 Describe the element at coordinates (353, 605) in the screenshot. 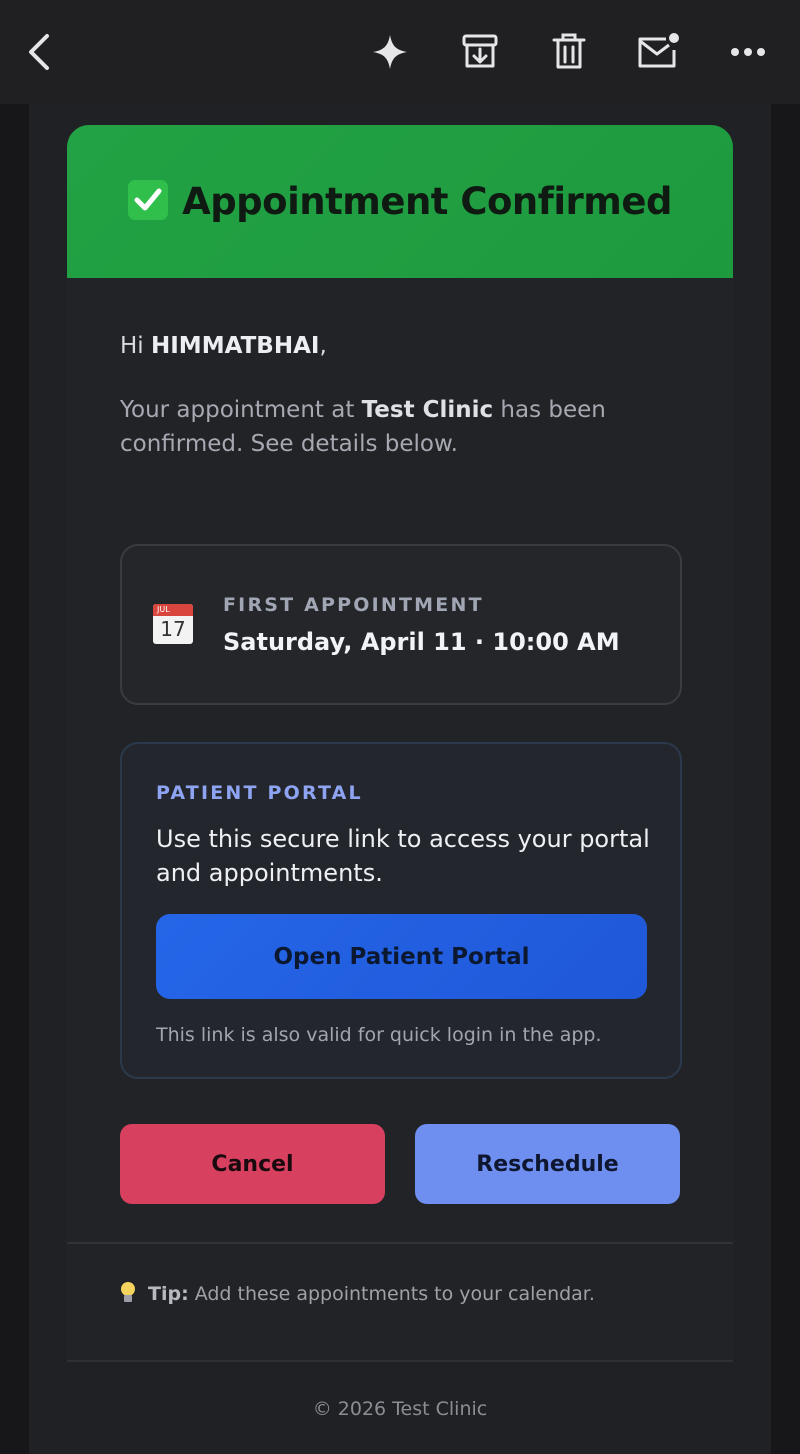

I see `appointment-label: FIRST APPOINTMENT` at that location.